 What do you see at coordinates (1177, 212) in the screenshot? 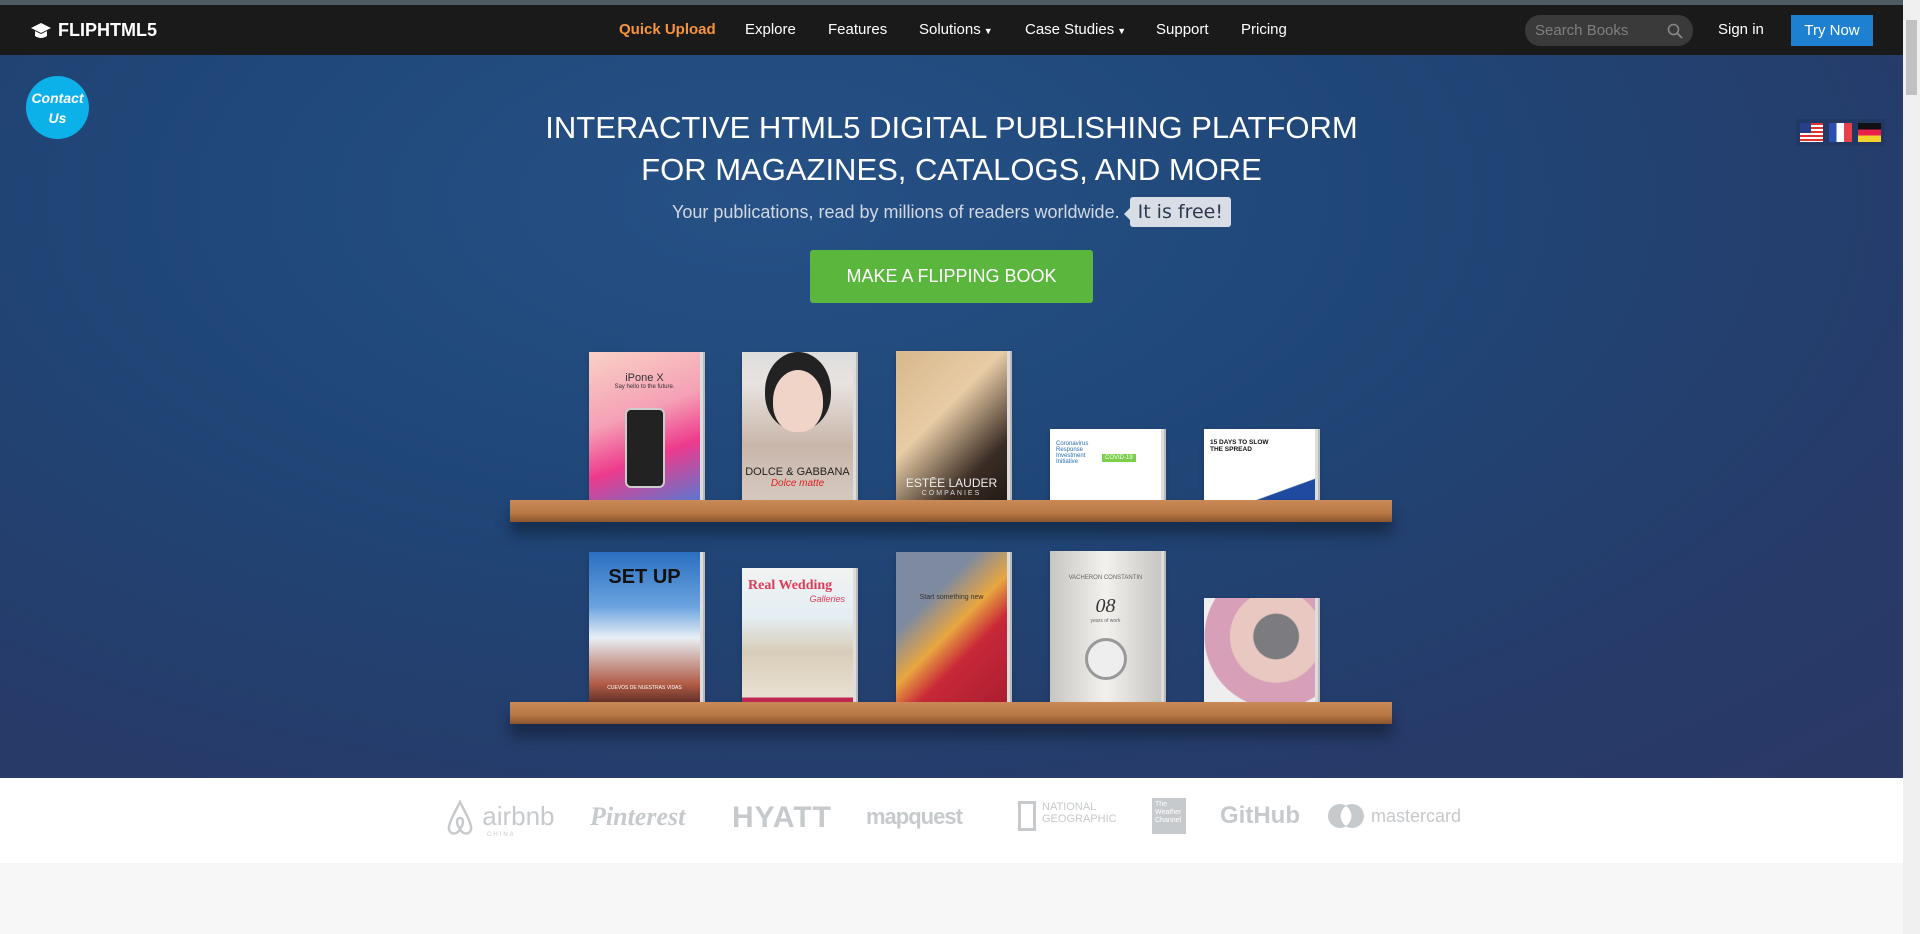
I see `free-tag: It is free!` at bounding box center [1177, 212].